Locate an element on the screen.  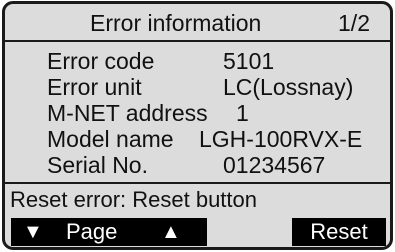
error-code-value: 5101 is located at coordinates (249, 61).